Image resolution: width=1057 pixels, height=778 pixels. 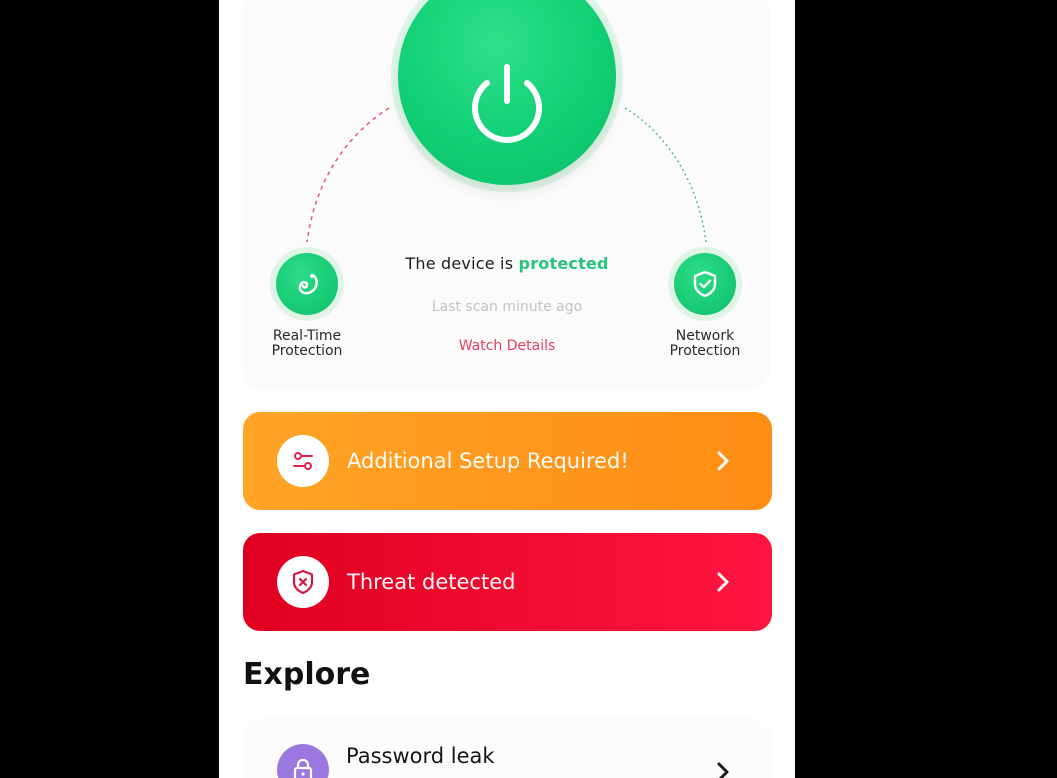 I want to click on shield-check-icon, so click(x=705, y=284).